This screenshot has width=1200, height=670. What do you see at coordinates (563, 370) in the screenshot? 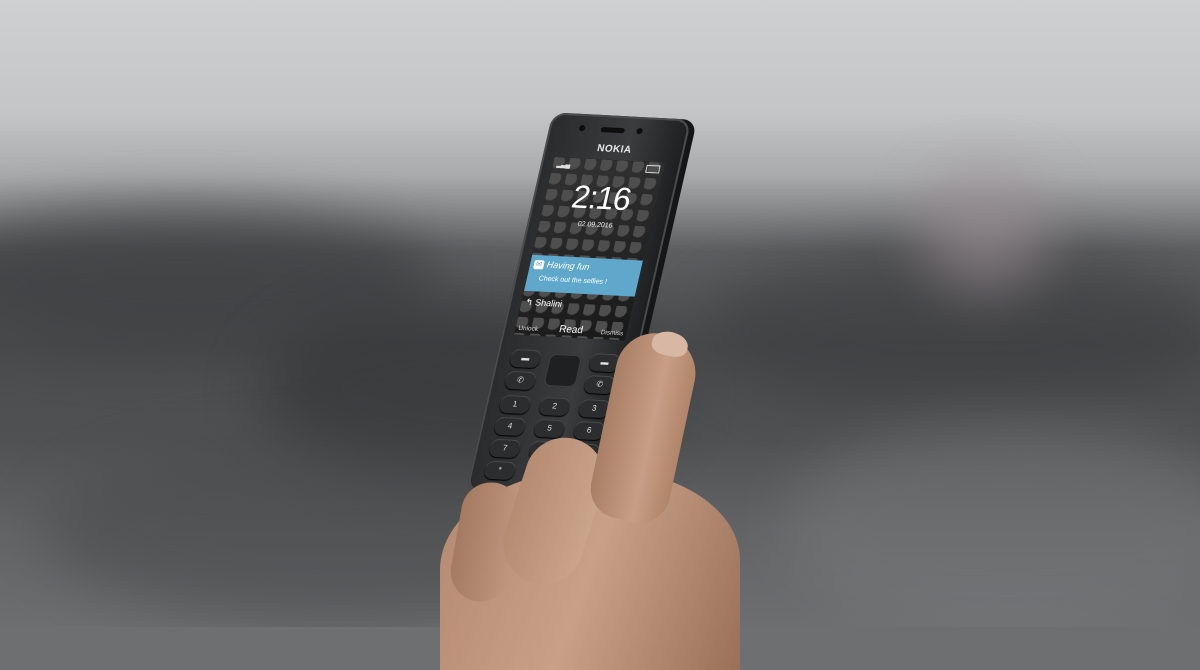
I see `navigation-pad` at bounding box center [563, 370].